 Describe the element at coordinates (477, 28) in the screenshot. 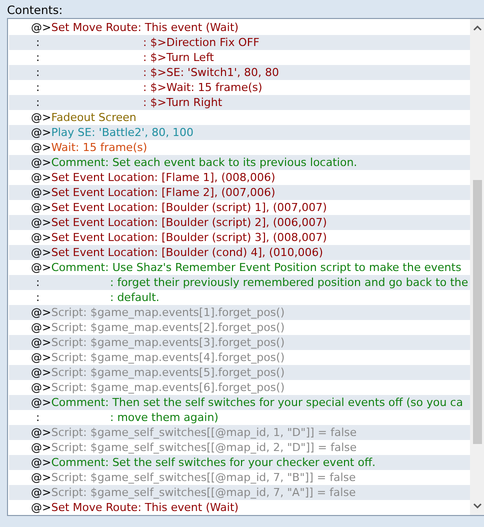

I see `scroll-up-icon` at that location.